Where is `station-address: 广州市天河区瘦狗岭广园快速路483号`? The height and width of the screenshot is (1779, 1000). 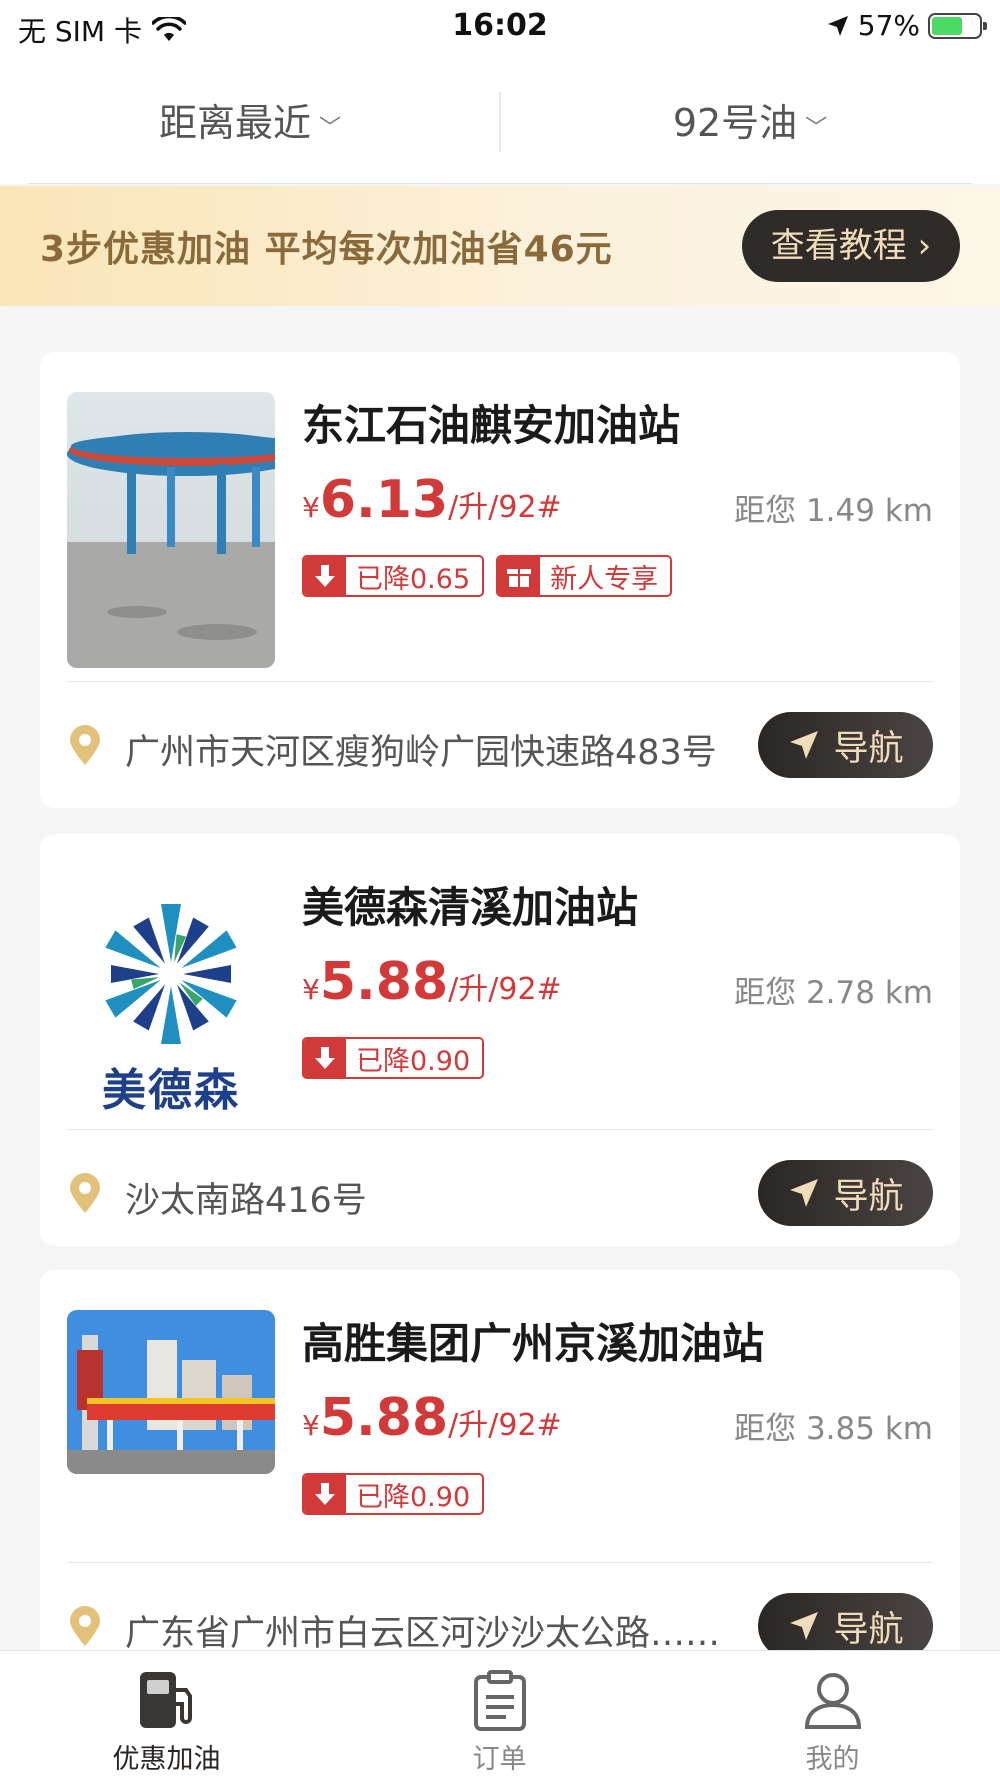 station-address: 广州市天河区瘦狗岭广园快速路483号 is located at coordinates (421, 753).